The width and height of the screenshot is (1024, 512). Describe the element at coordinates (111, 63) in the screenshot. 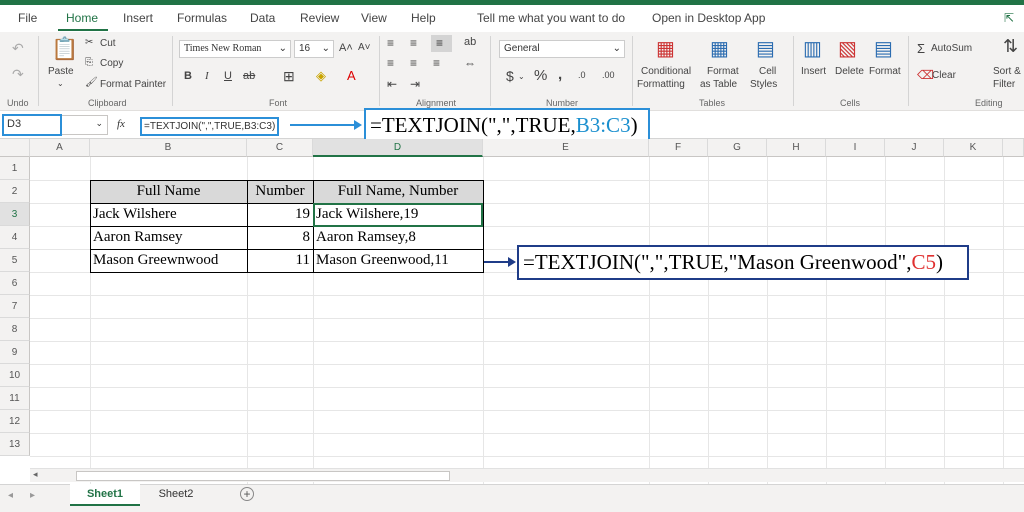

I see `copy-button: Copy` at that location.